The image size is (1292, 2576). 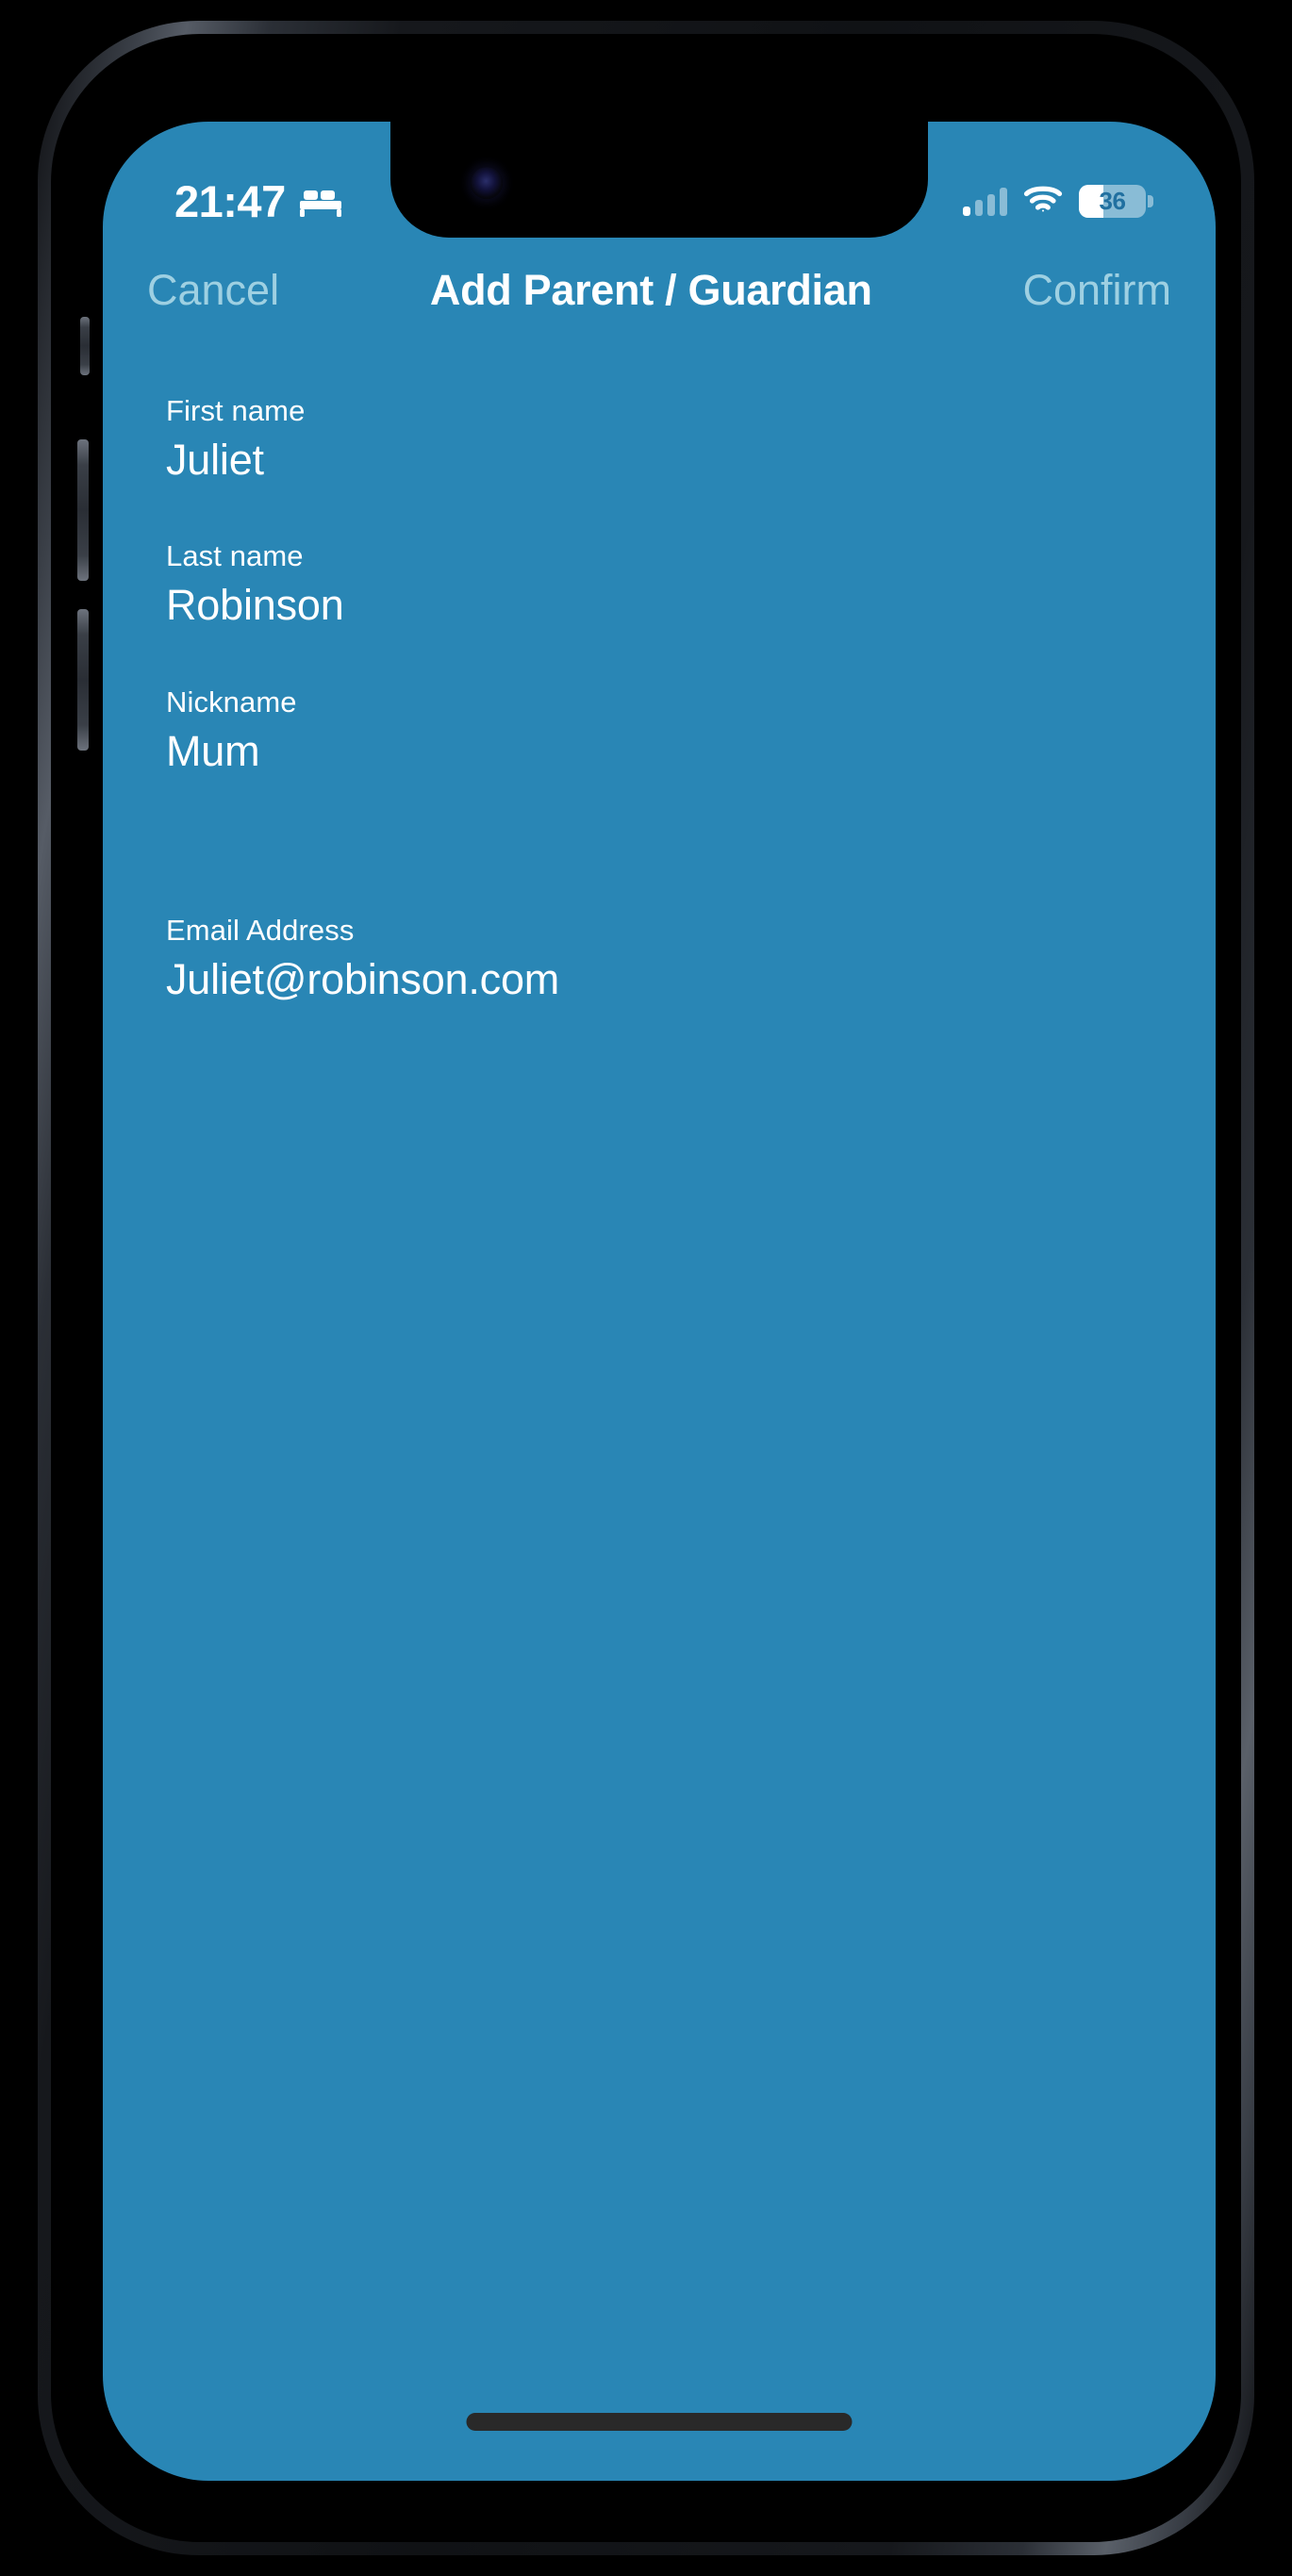 I want to click on nickname-label: Nickname, so click(x=231, y=701).